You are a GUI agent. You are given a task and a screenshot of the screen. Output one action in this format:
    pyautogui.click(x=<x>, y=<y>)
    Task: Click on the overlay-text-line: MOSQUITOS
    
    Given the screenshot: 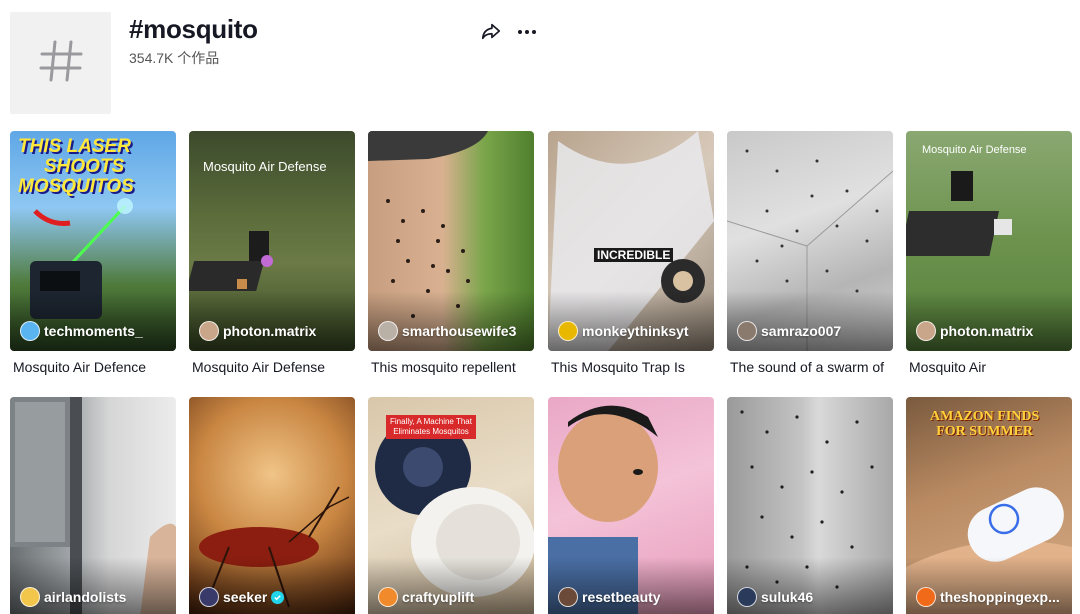 What is the action you would take?
    pyautogui.click(x=76, y=186)
    